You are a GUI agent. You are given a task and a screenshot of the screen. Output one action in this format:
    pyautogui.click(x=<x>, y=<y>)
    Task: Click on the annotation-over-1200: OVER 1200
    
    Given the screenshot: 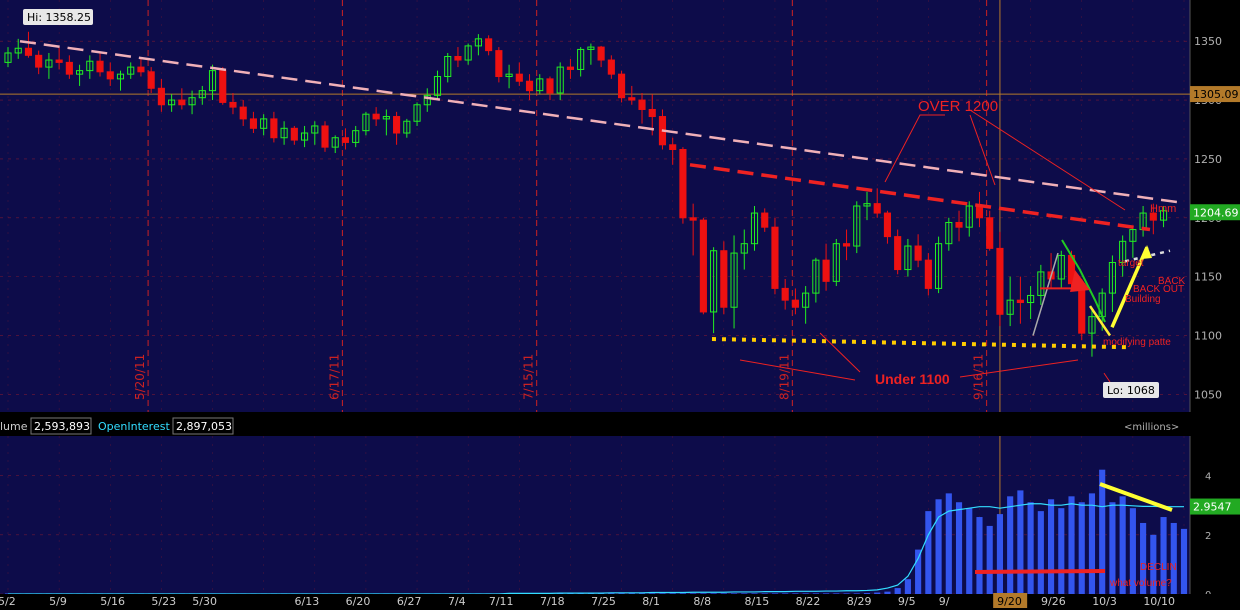 What is the action you would take?
    pyautogui.click(x=958, y=106)
    